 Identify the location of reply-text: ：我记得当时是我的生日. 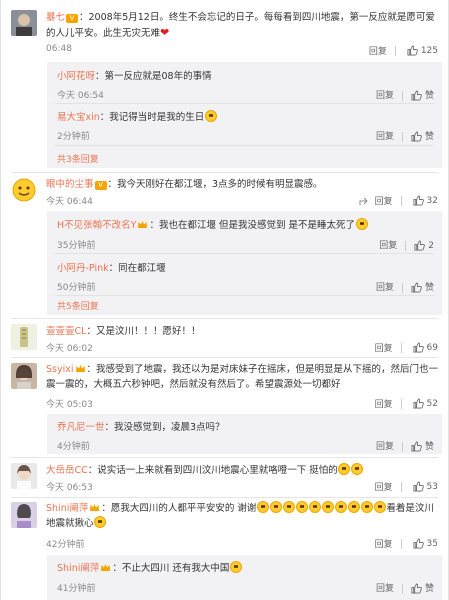
(152, 117).